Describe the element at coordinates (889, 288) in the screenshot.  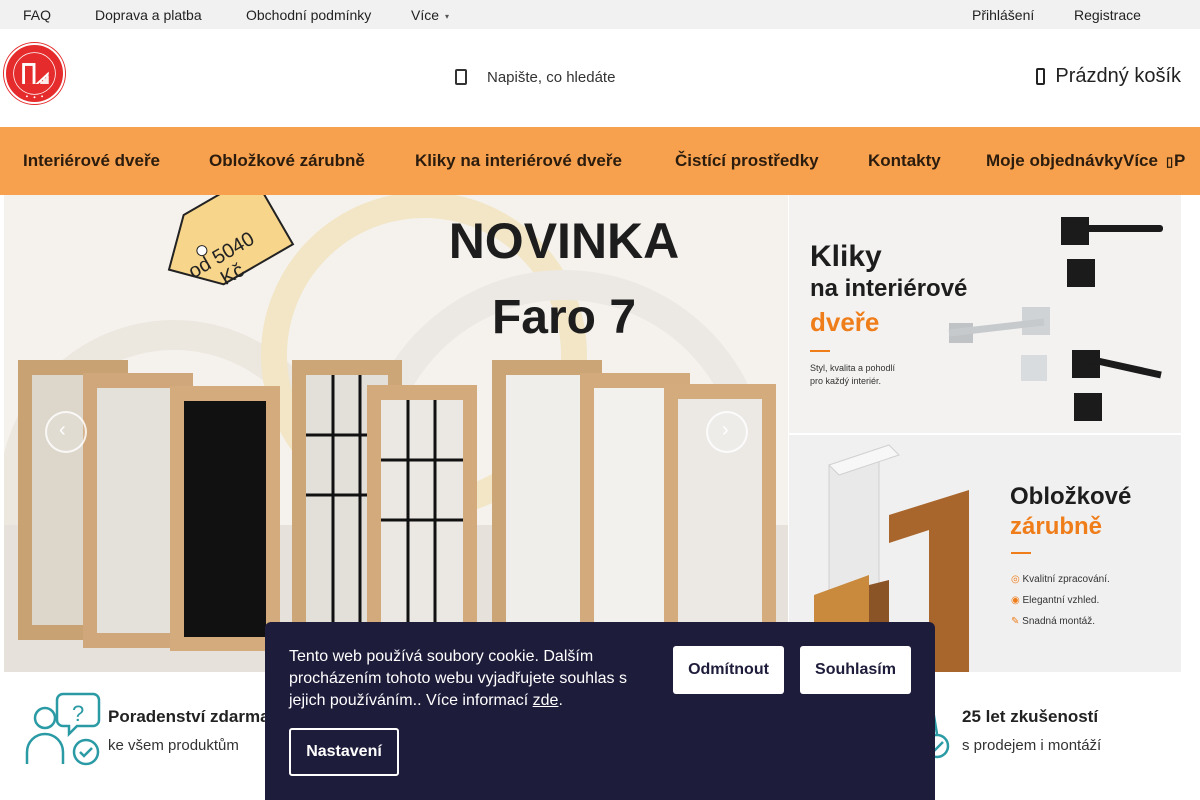
I see `banner1-title-line2: na interiérové` at that location.